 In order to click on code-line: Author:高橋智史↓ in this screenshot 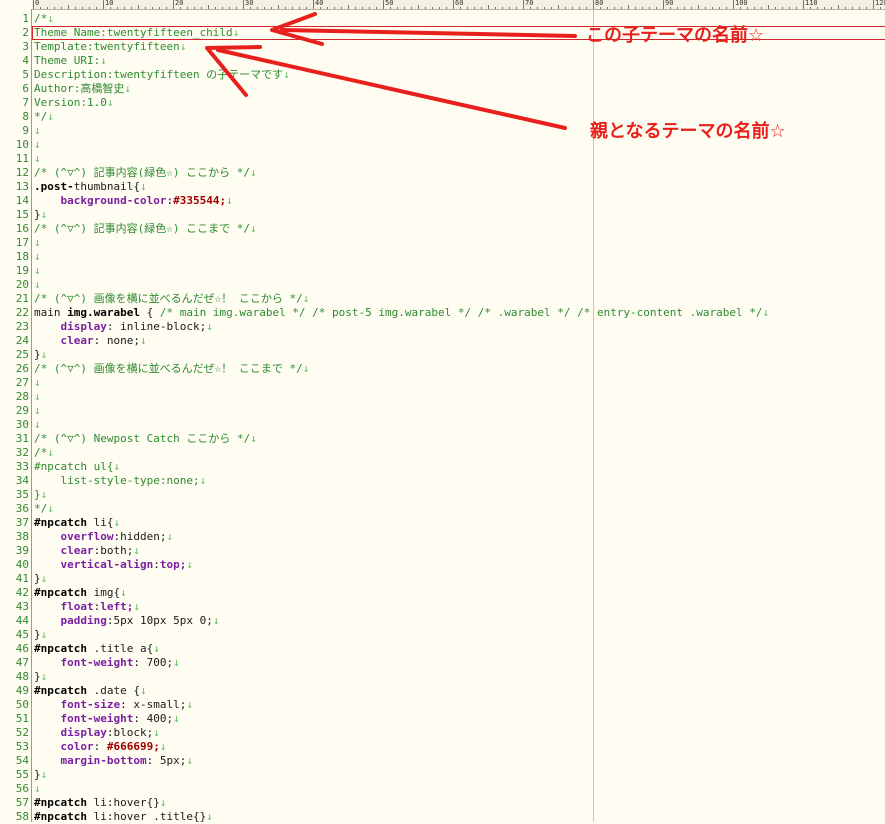, I will do `click(82, 89)`.